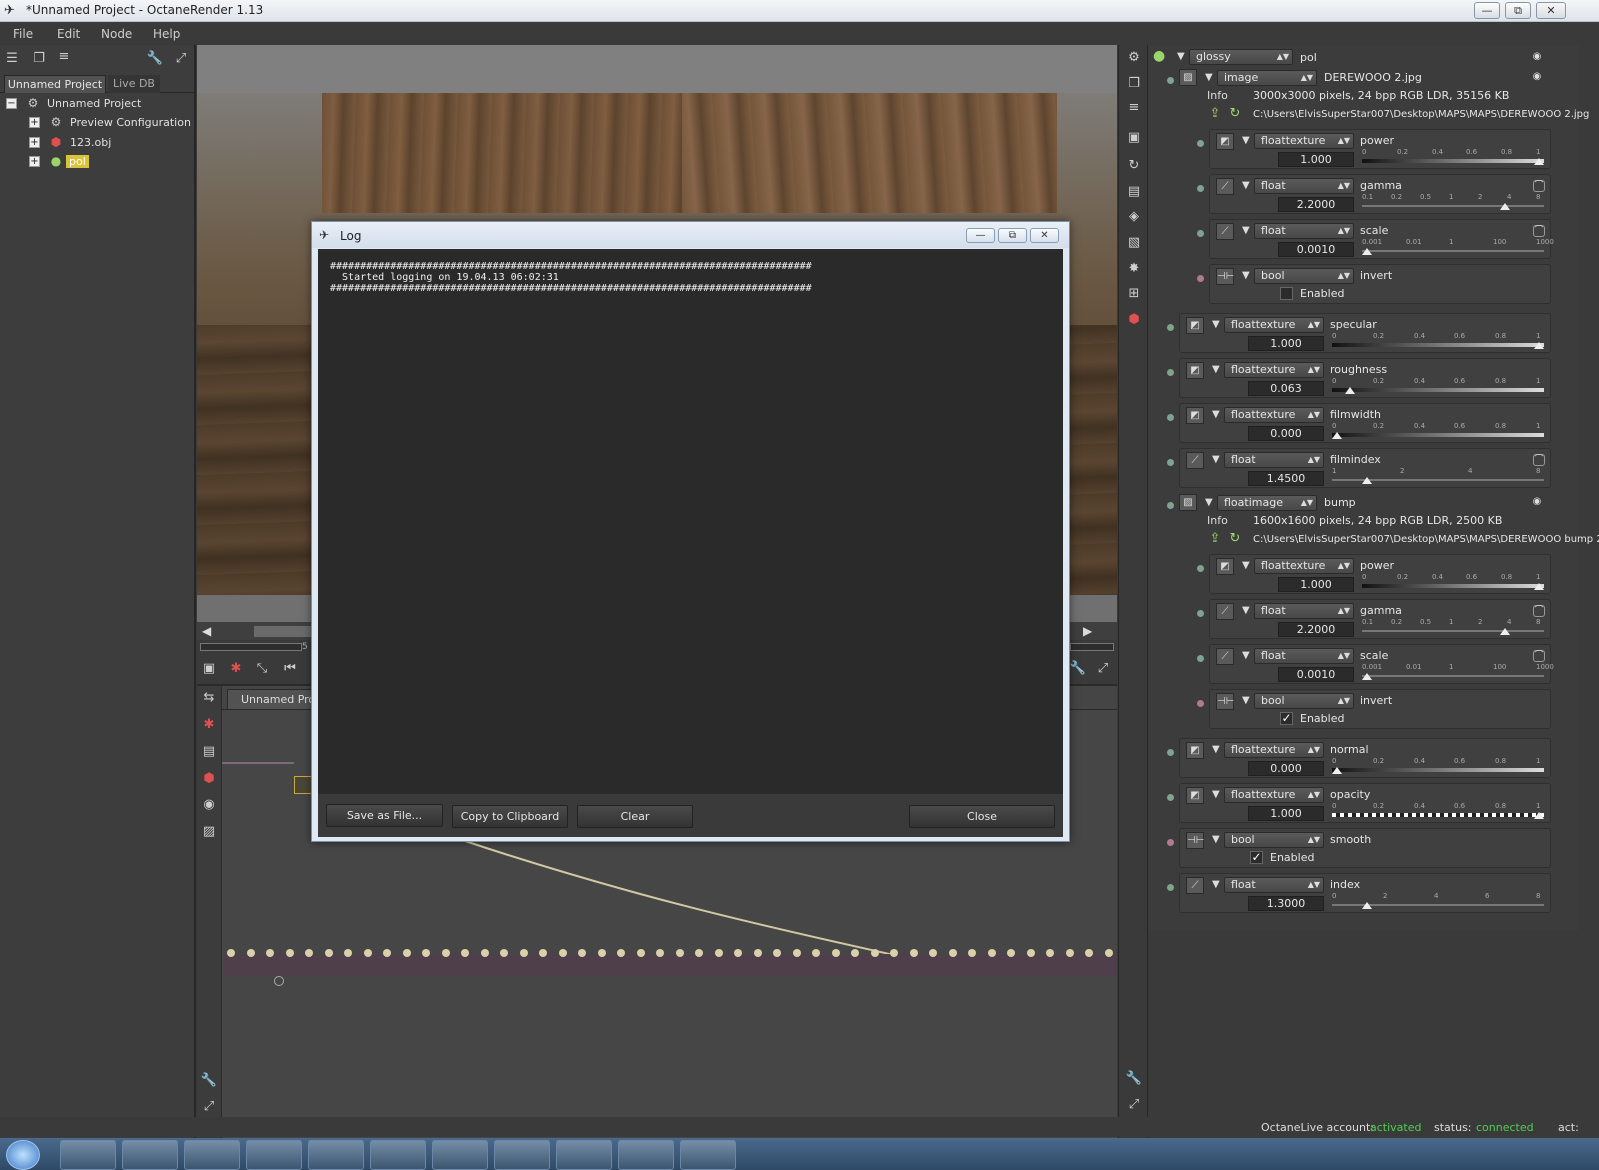 This screenshot has height=1170, width=1599. What do you see at coordinates (1274, 795) in the screenshot?
I see `inspector-opacity-type-combo: floattexture ▲▼` at bounding box center [1274, 795].